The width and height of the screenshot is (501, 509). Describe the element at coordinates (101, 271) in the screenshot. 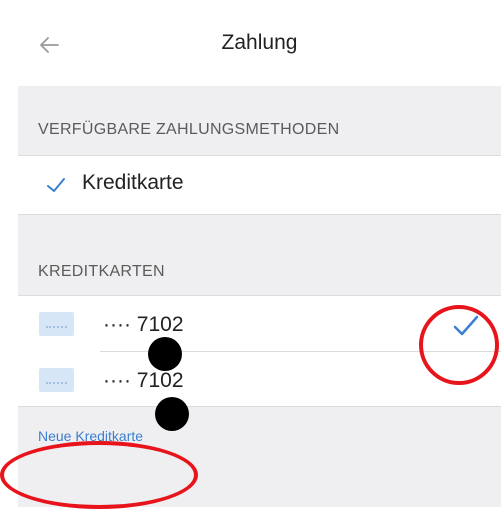

I see `section-header-credit-cards: KREDITKARTEN` at that location.